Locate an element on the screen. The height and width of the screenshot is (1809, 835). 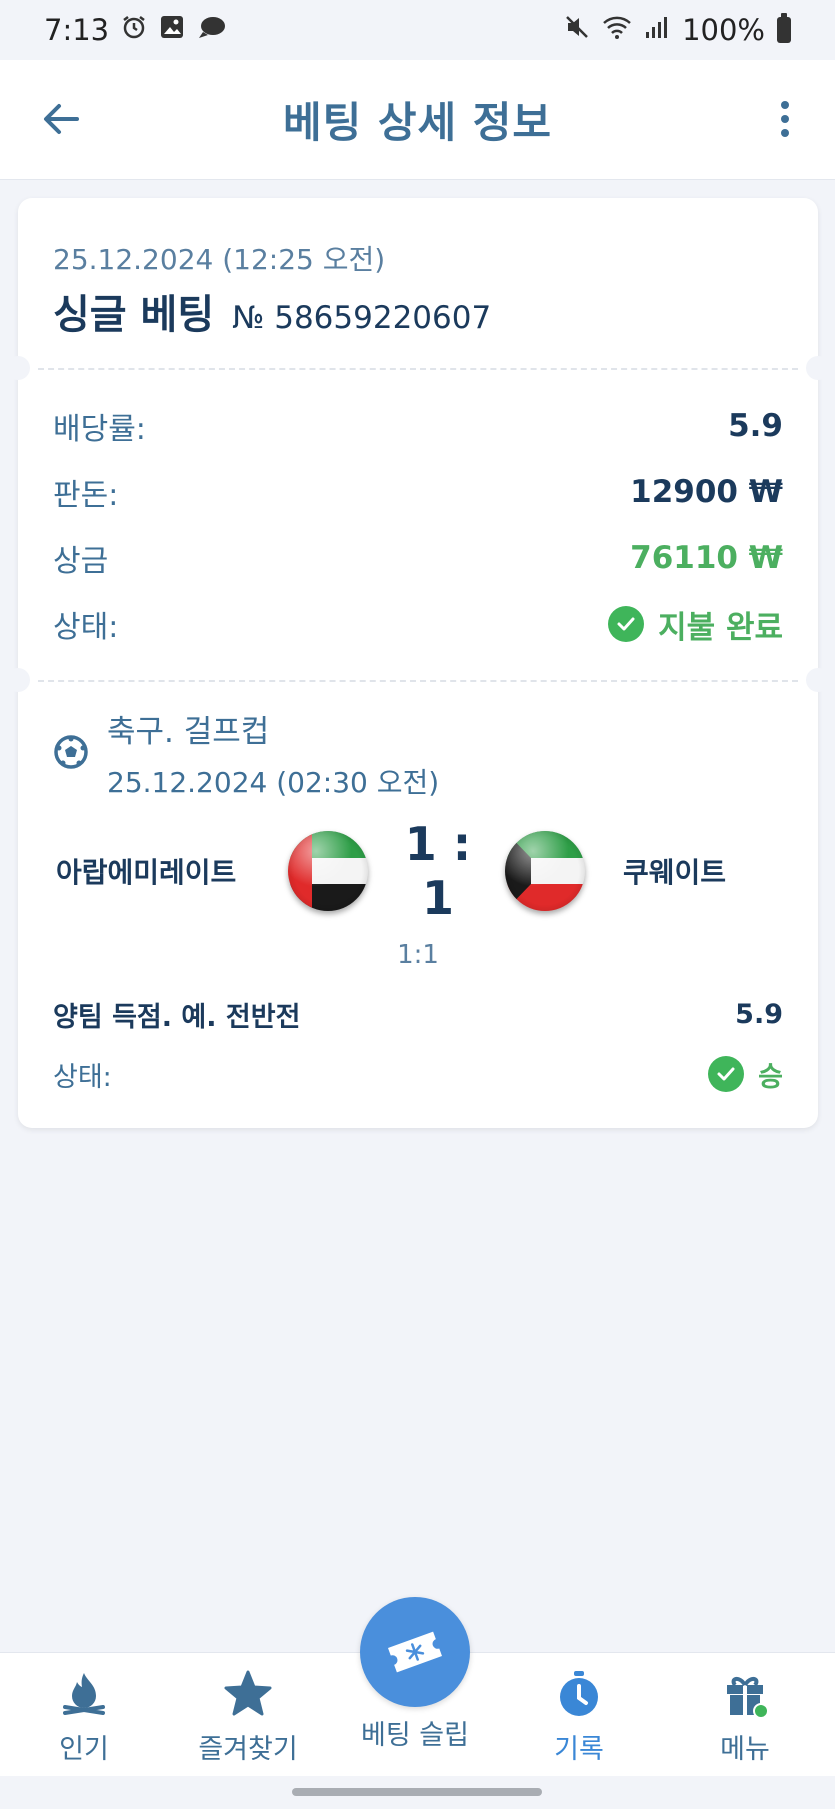
odds-value: 5.9 is located at coordinates (755, 426).